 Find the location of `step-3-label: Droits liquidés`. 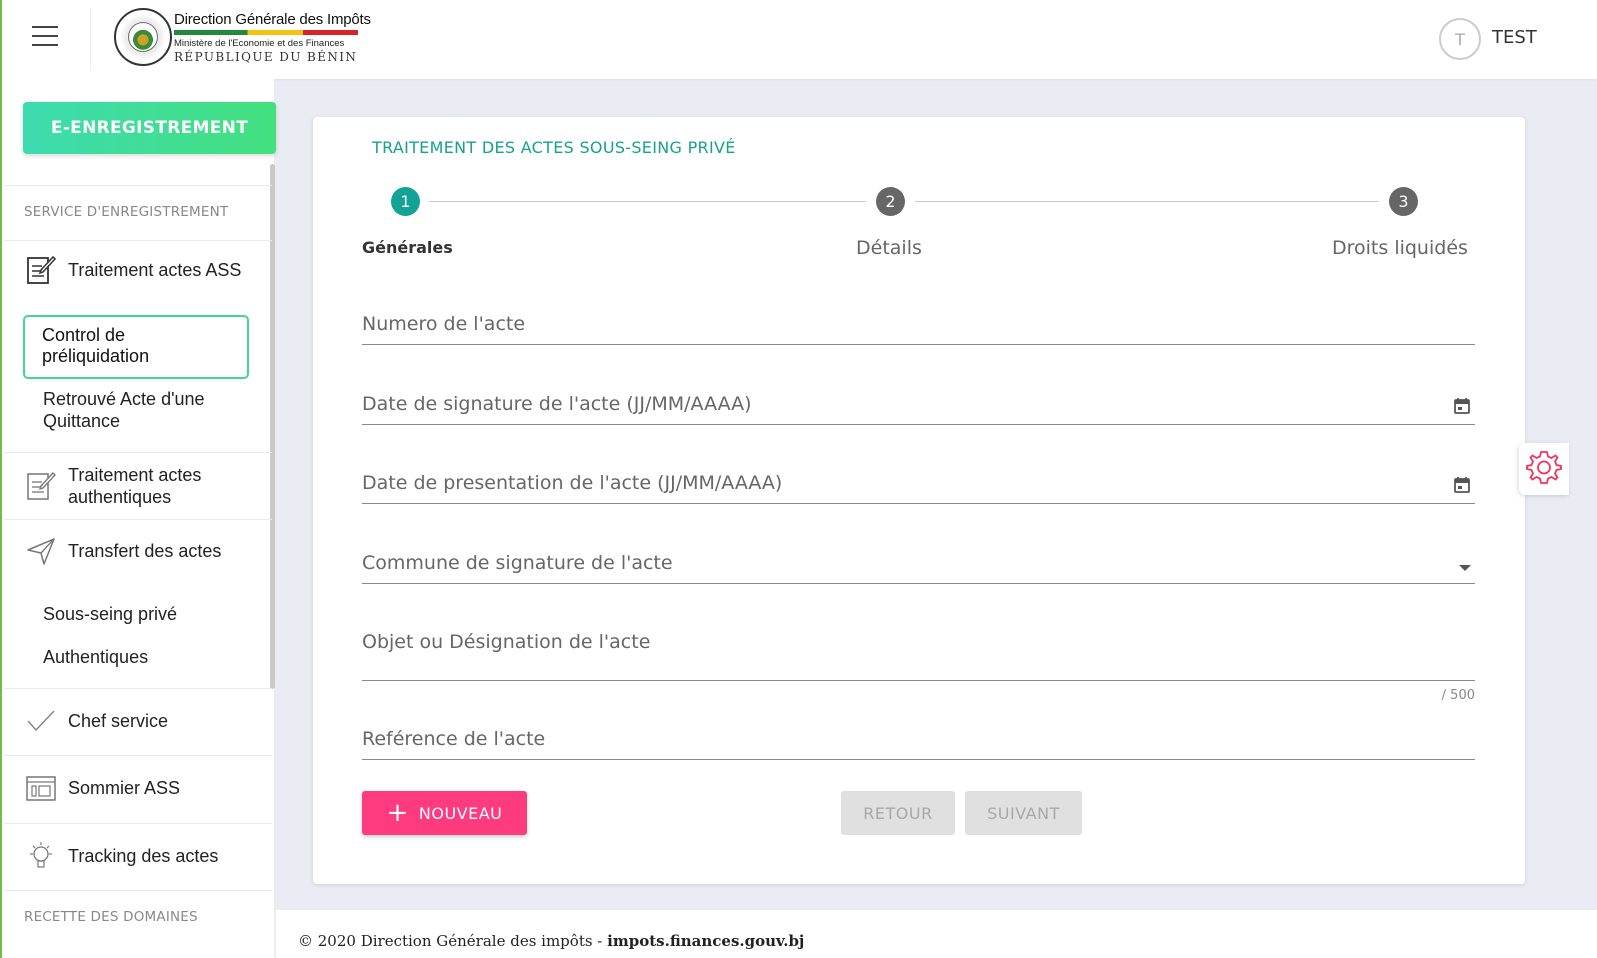

step-3-label: Droits liquidés is located at coordinates (1400, 248).